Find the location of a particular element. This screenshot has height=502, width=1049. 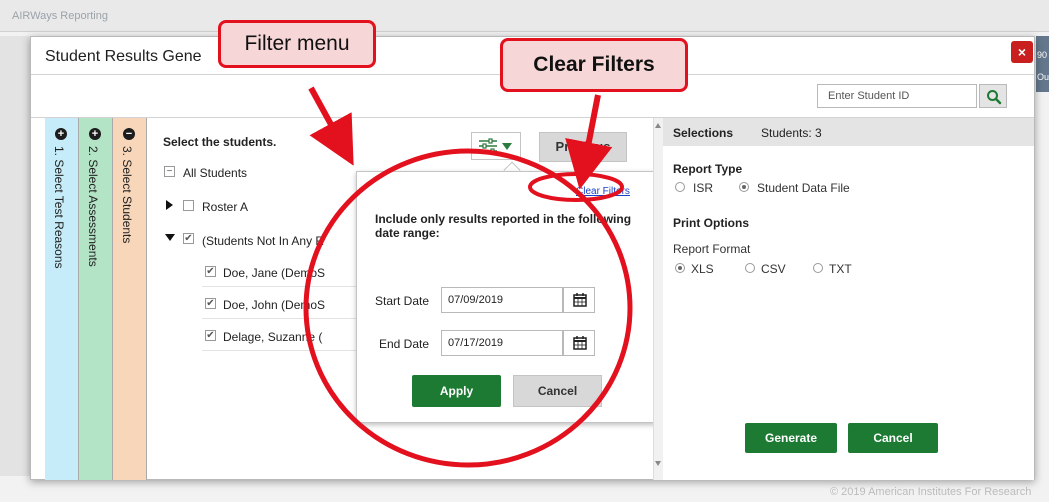

end-date-input is located at coordinates (502, 343).